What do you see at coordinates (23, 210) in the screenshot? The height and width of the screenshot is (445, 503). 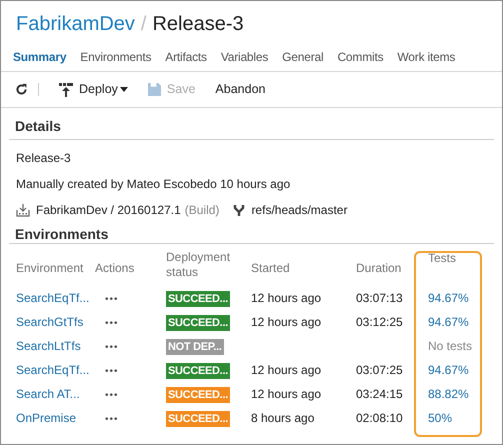 I see `build-icon` at bounding box center [23, 210].